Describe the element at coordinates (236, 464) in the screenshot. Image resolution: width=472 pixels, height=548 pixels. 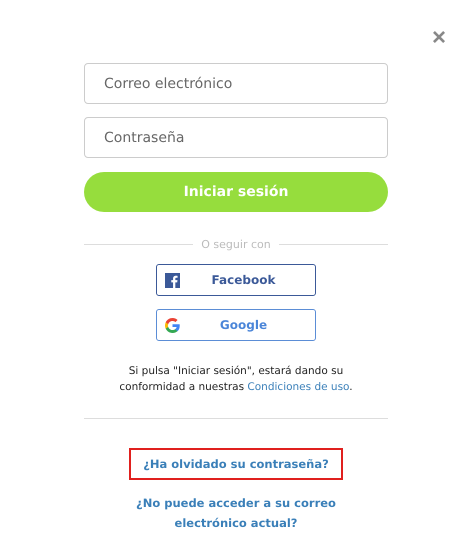
I see `help-link: ¿Ha olvidado su contraseña?` at that location.